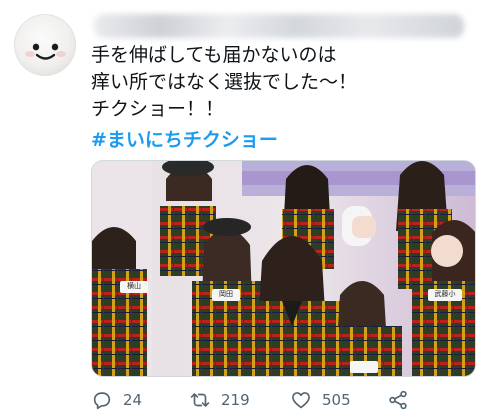 Image resolution: width=480 pixels, height=420 pixels. I want to click on tweet-text-line: チクショー！！, so click(158, 109).